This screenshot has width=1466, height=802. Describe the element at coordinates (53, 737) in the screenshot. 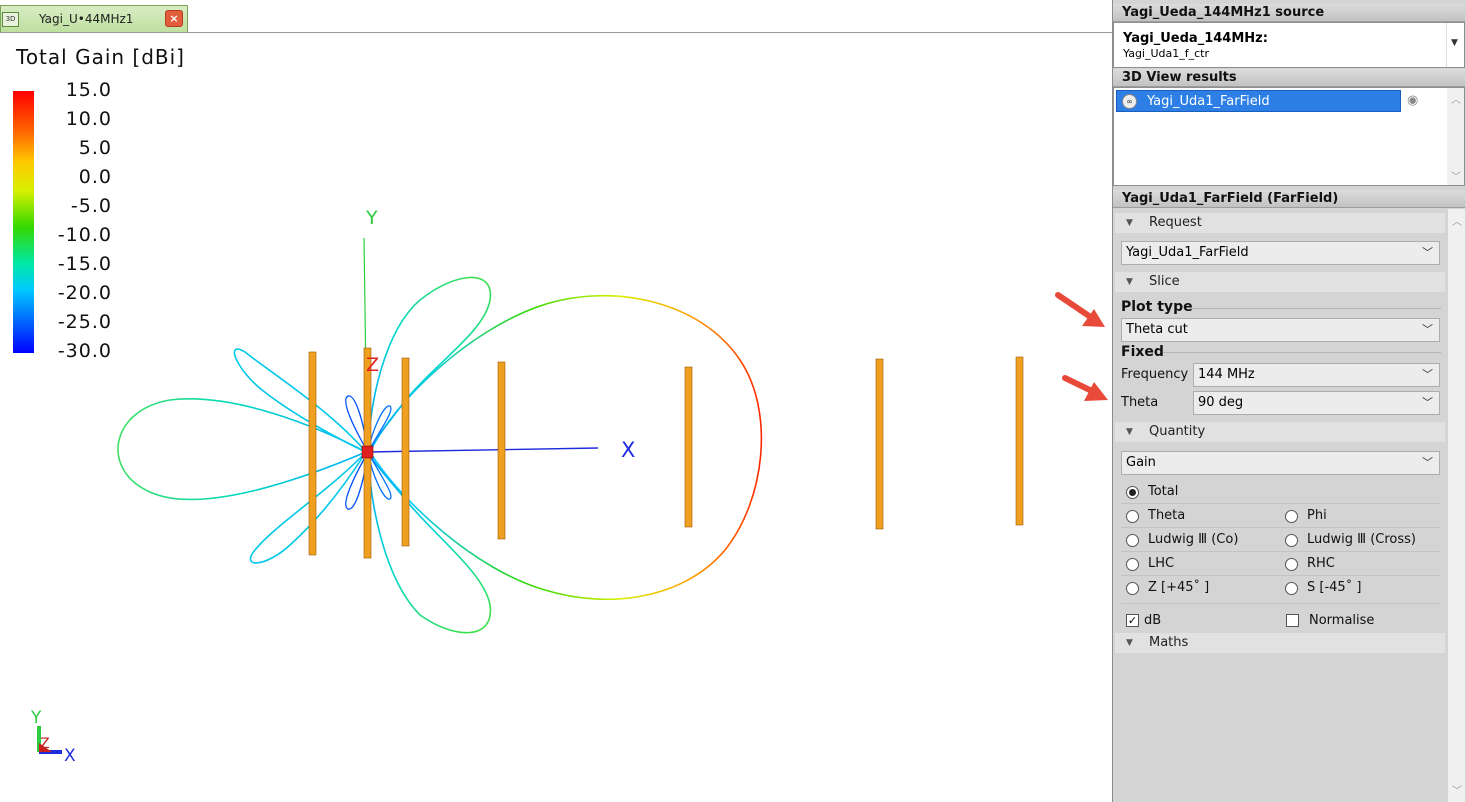

I see `orientation-triad: Y X Z` at that location.